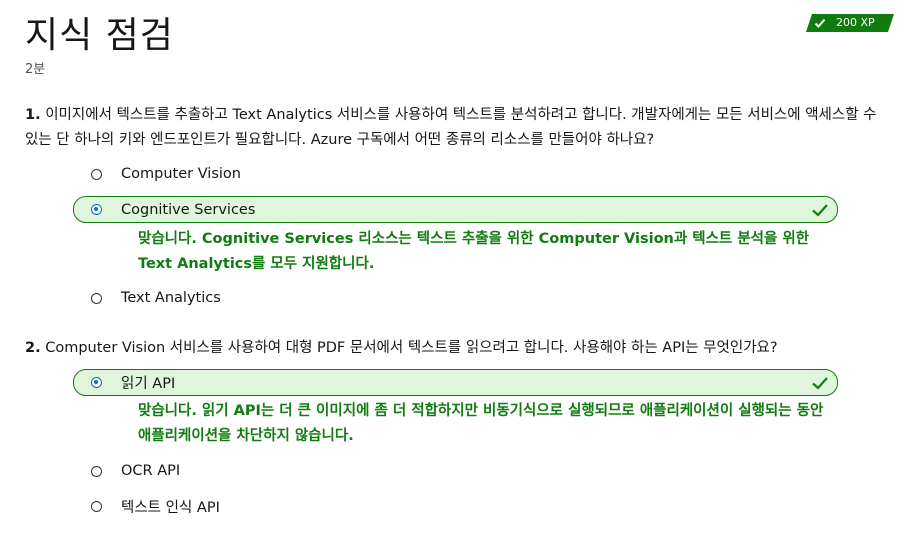 The height and width of the screenshot is (533, 918). What do you see at coordinates (170, 507) in the screenshot?
I see `answer-option-label: 텍스트 인식 API` at bounding box center [170, 507].